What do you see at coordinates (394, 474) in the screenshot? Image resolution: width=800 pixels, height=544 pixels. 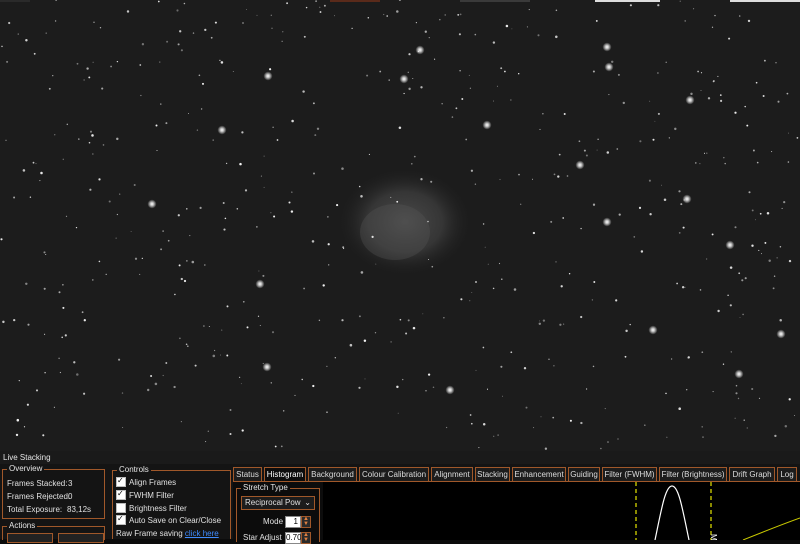 I see `tab-colour-calibration: Colour Calibration` at bounding box center [394, 474].